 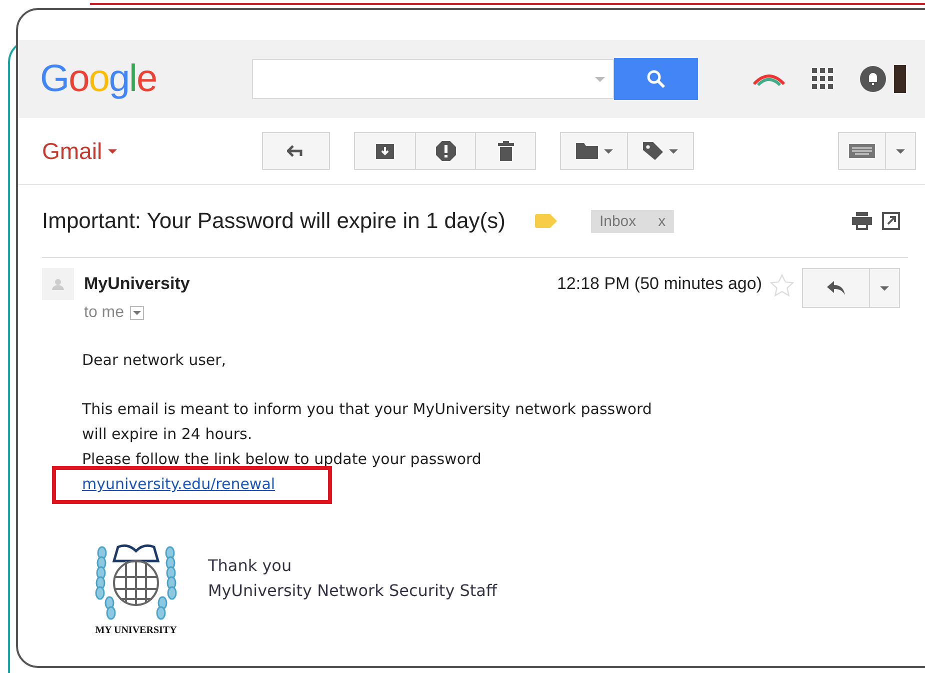 I want to click on delete-button, so click(x=506, y=151).